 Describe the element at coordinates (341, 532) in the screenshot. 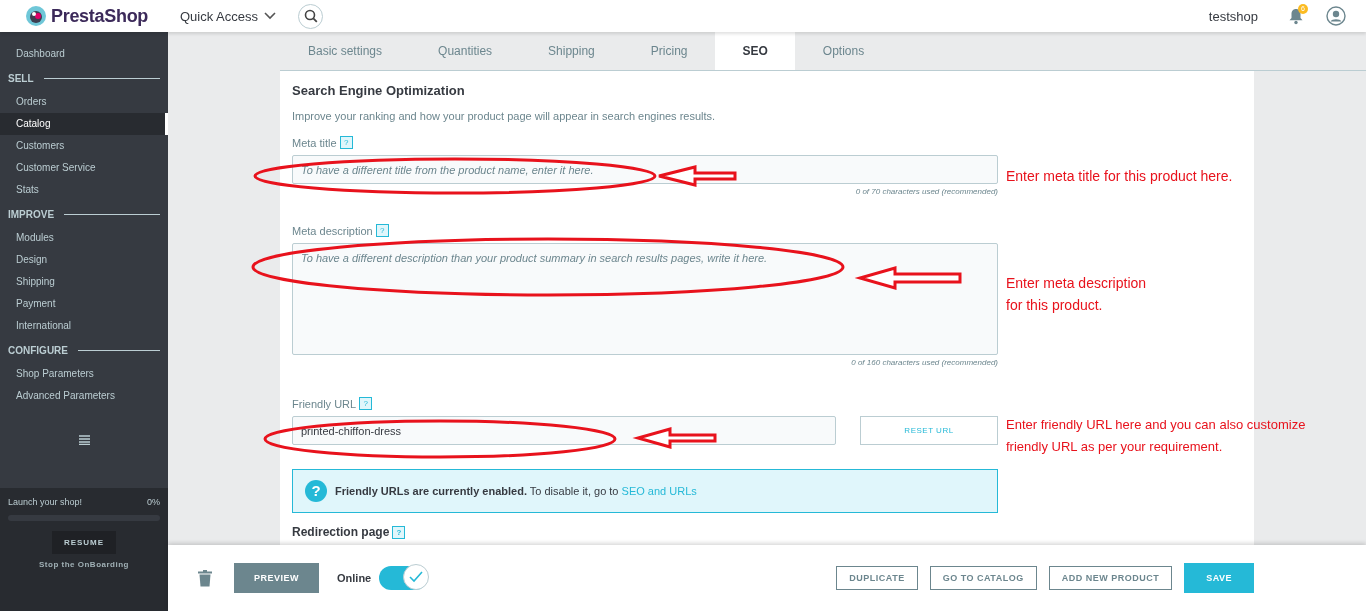

I see `field-label: Redirection page` at that location.